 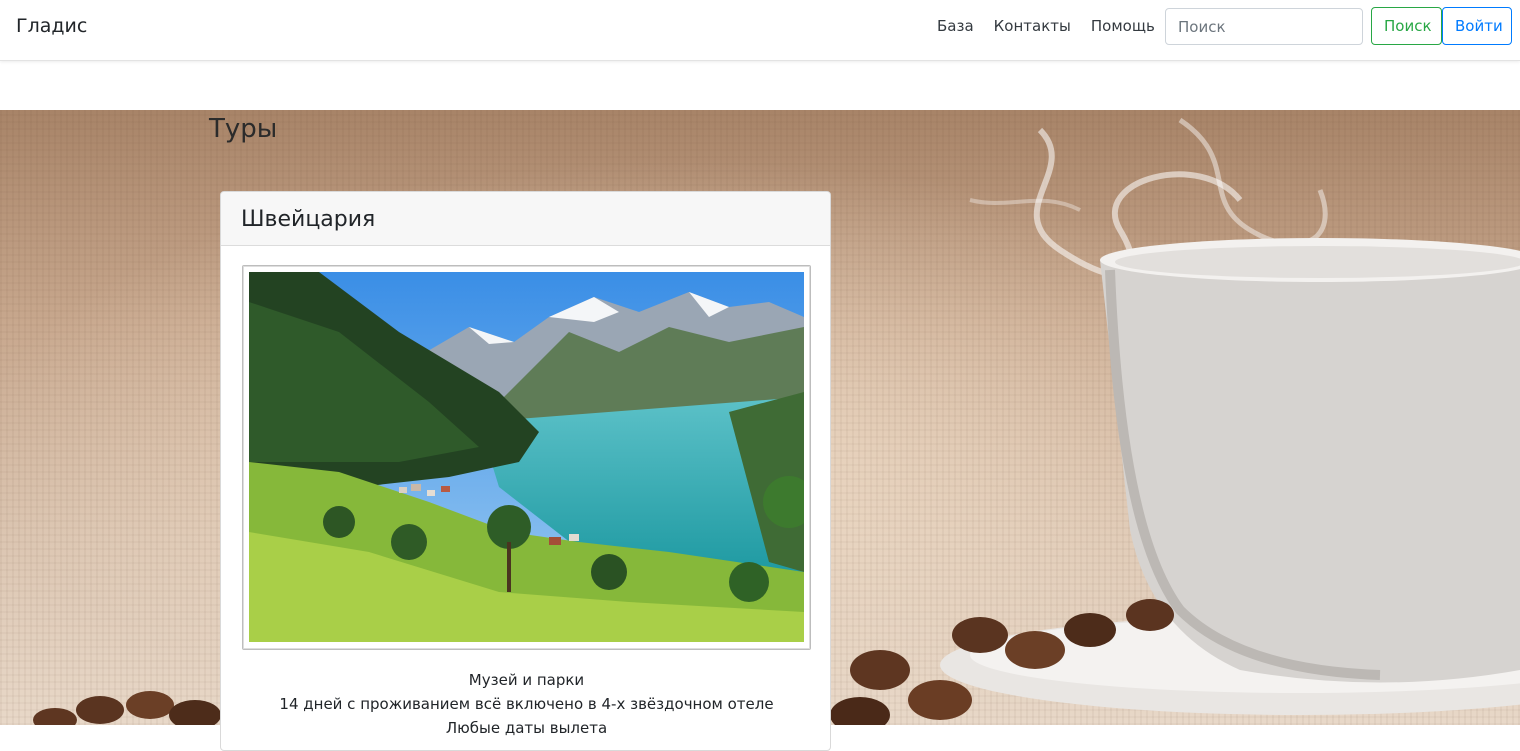 I want to click on search-button: Поиск, so click(x=1406, y=26).